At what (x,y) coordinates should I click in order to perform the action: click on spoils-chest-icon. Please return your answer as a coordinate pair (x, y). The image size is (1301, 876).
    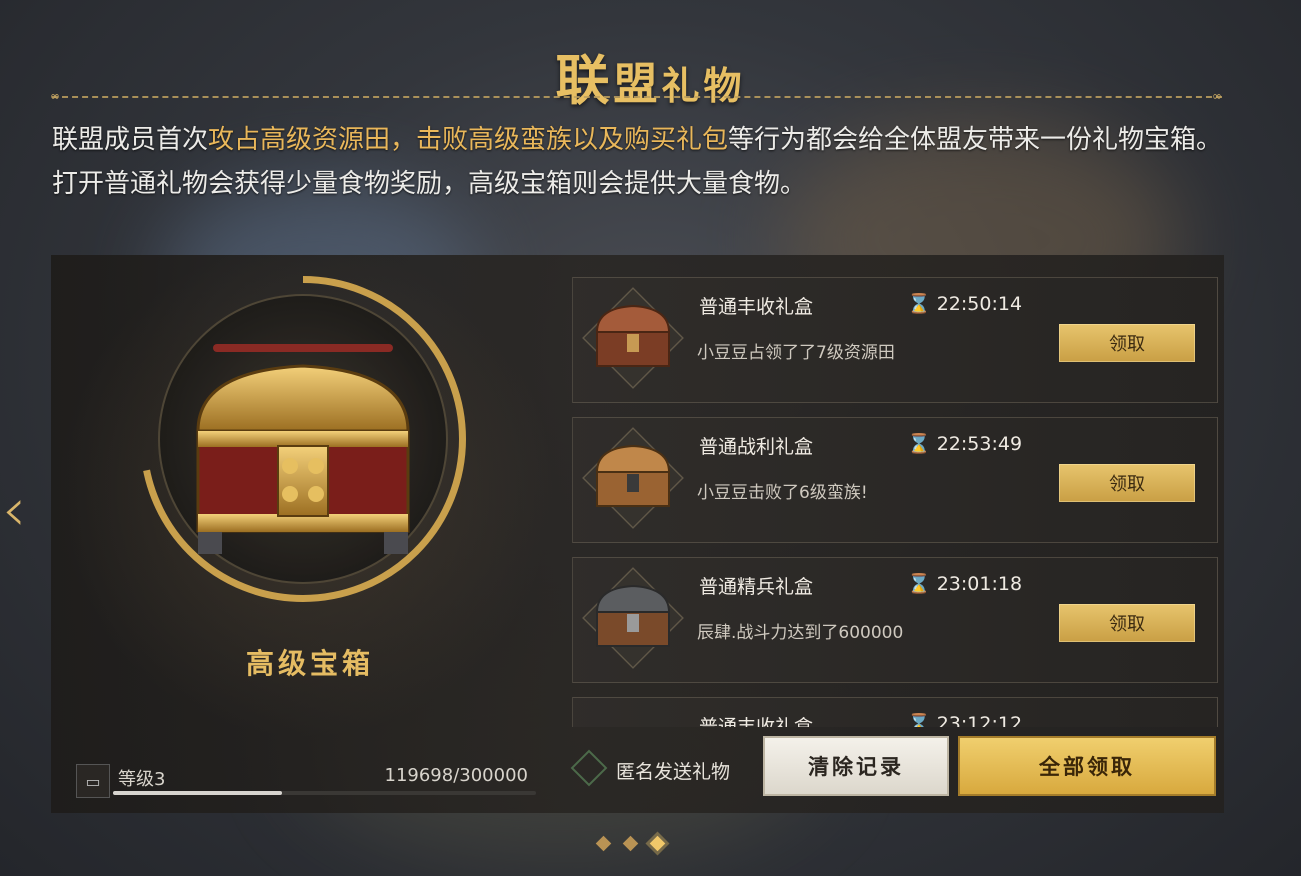
    Looking at the image, I should click on (633, 475).